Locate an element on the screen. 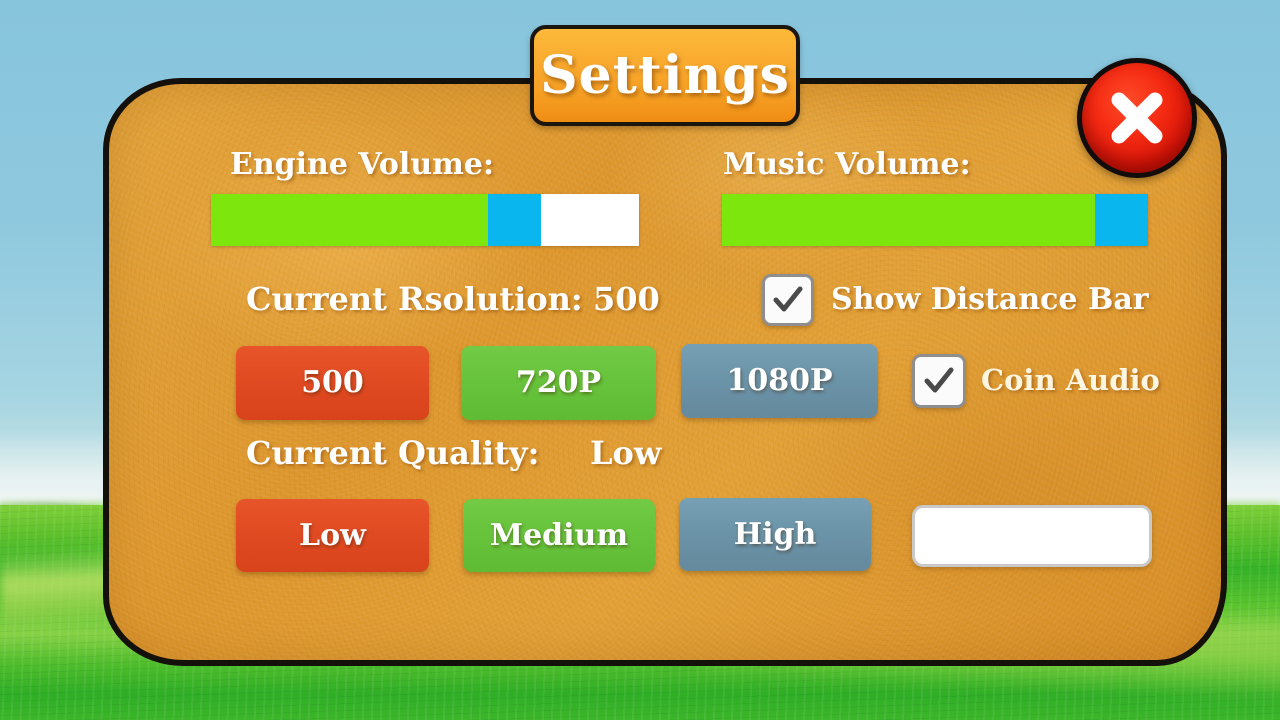 This screenshot has width=1280, height=720. quality-option-high: High is located at coordinates (775, 534).